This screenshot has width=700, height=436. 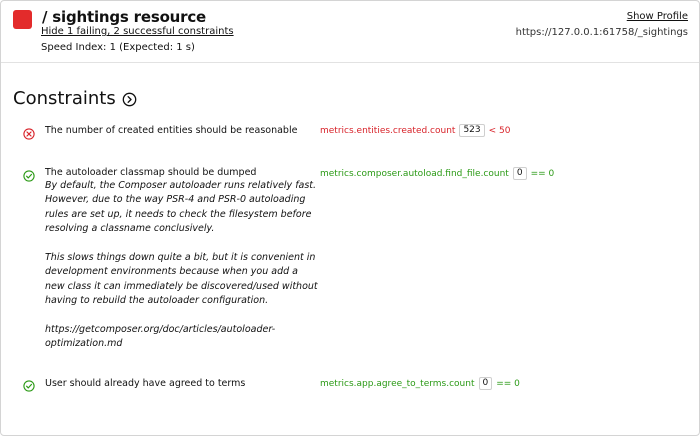 What do you see at coordinates (137, 31) in the screenshot?
I see `toggle-constraints-link: Hide 1 failing, 2 successful constraints` at bounding box center [137, 31].